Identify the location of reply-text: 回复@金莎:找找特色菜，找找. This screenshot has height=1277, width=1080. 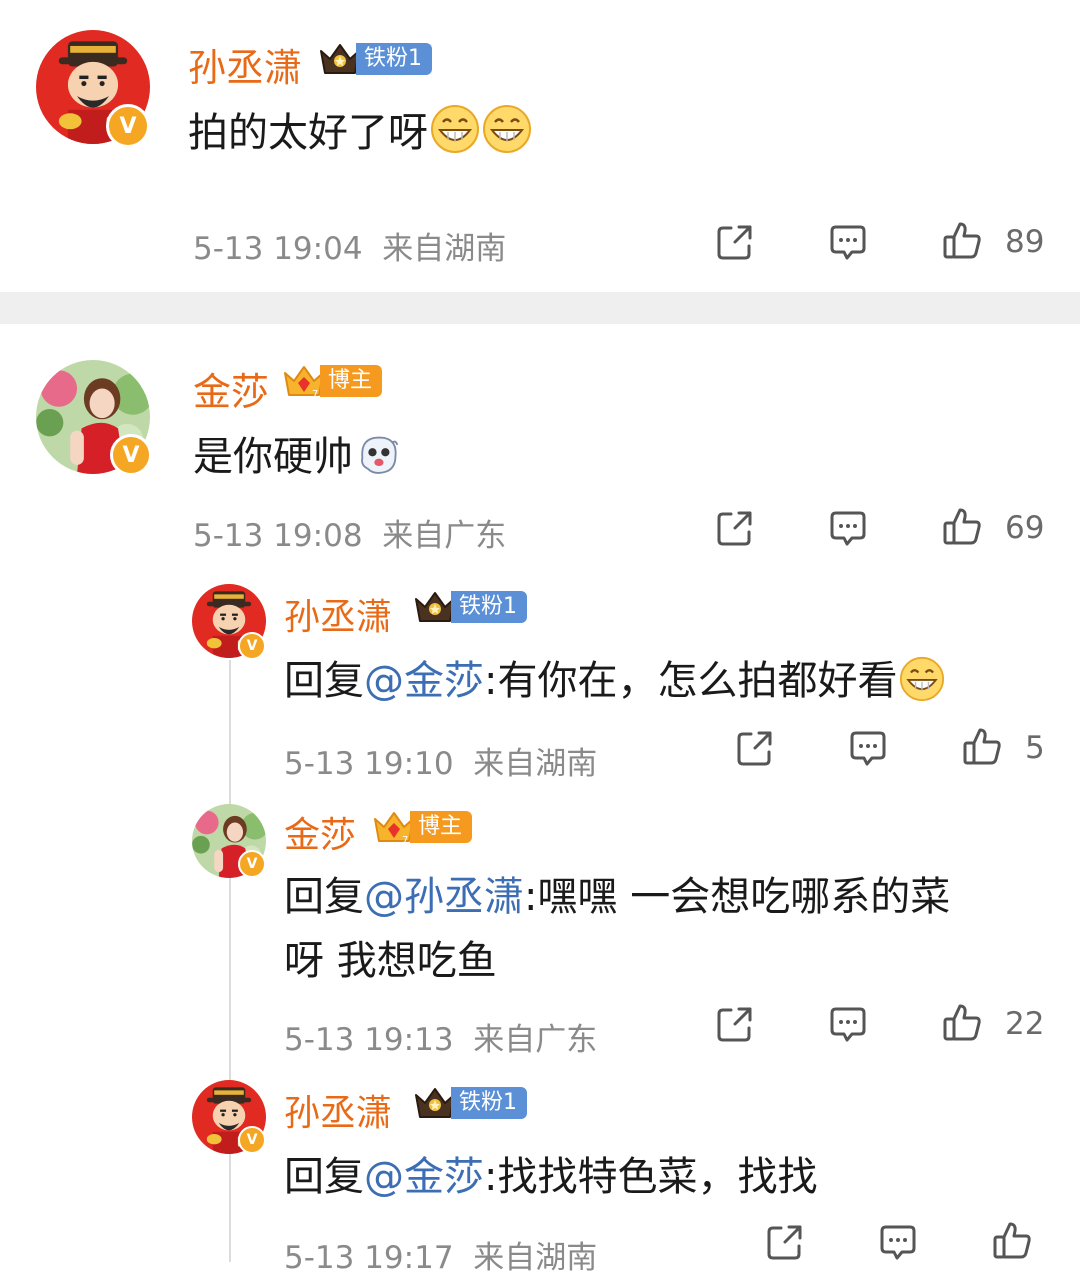
(550, 1173).